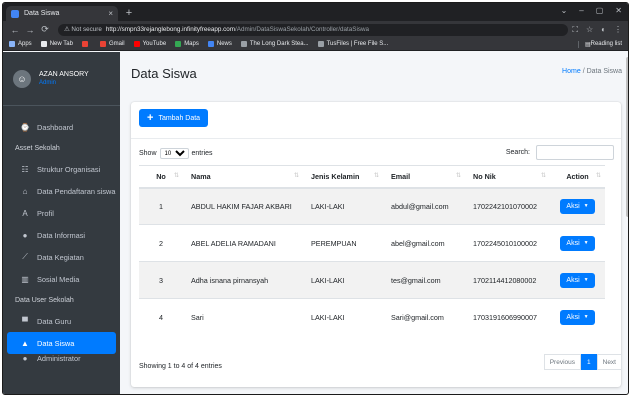  Describe the element at coordinates (61, 279) in the screenshot. I see `sidebar-item-sosial-media: ▥ Sosial Media` at that location.